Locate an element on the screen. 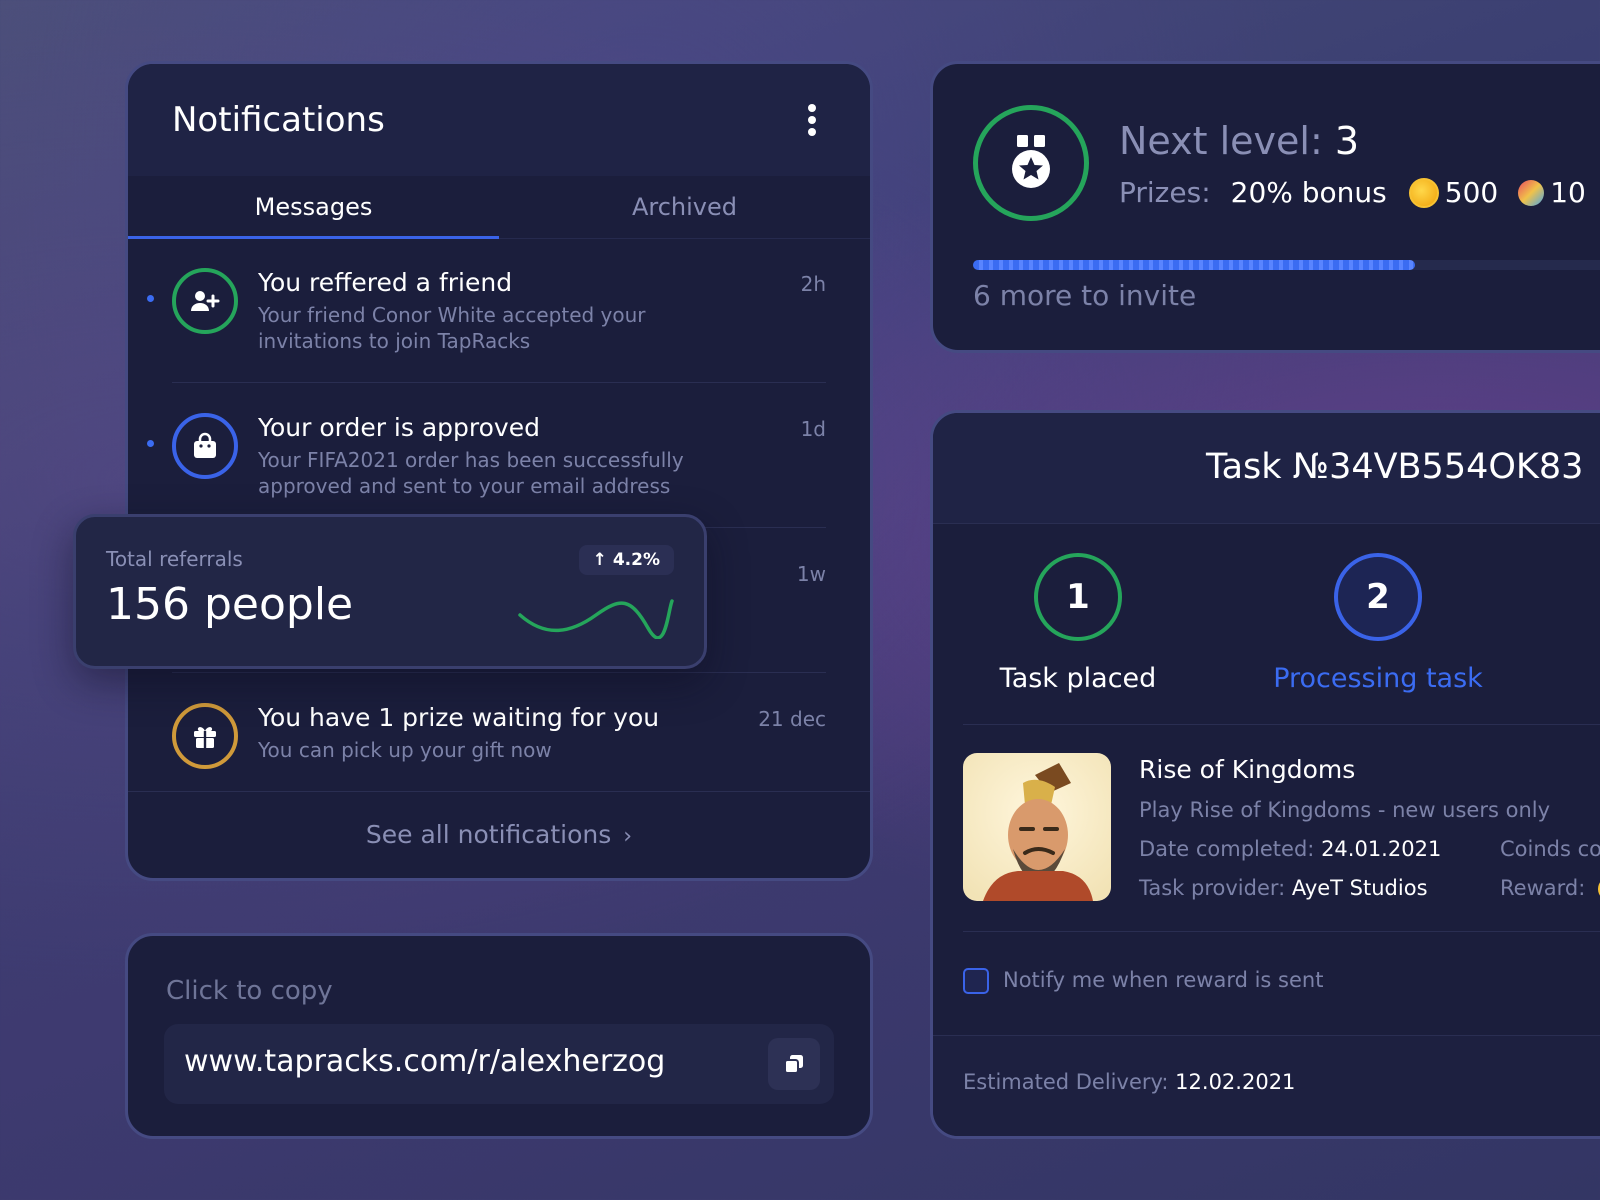  notifications-header: Notifications is located at coordinates (499, 120).